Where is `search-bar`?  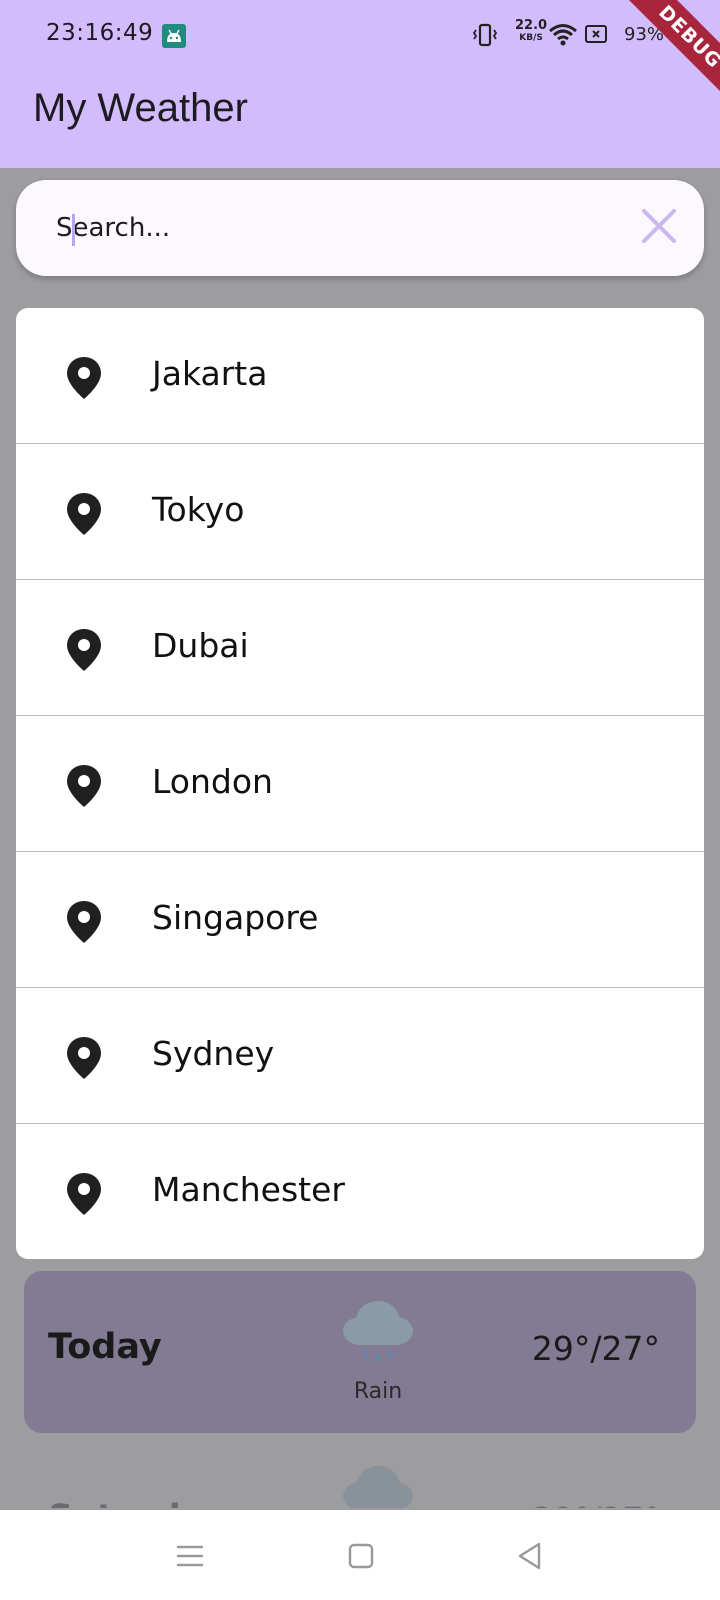 search-bar is located at coordinates (360, 228).